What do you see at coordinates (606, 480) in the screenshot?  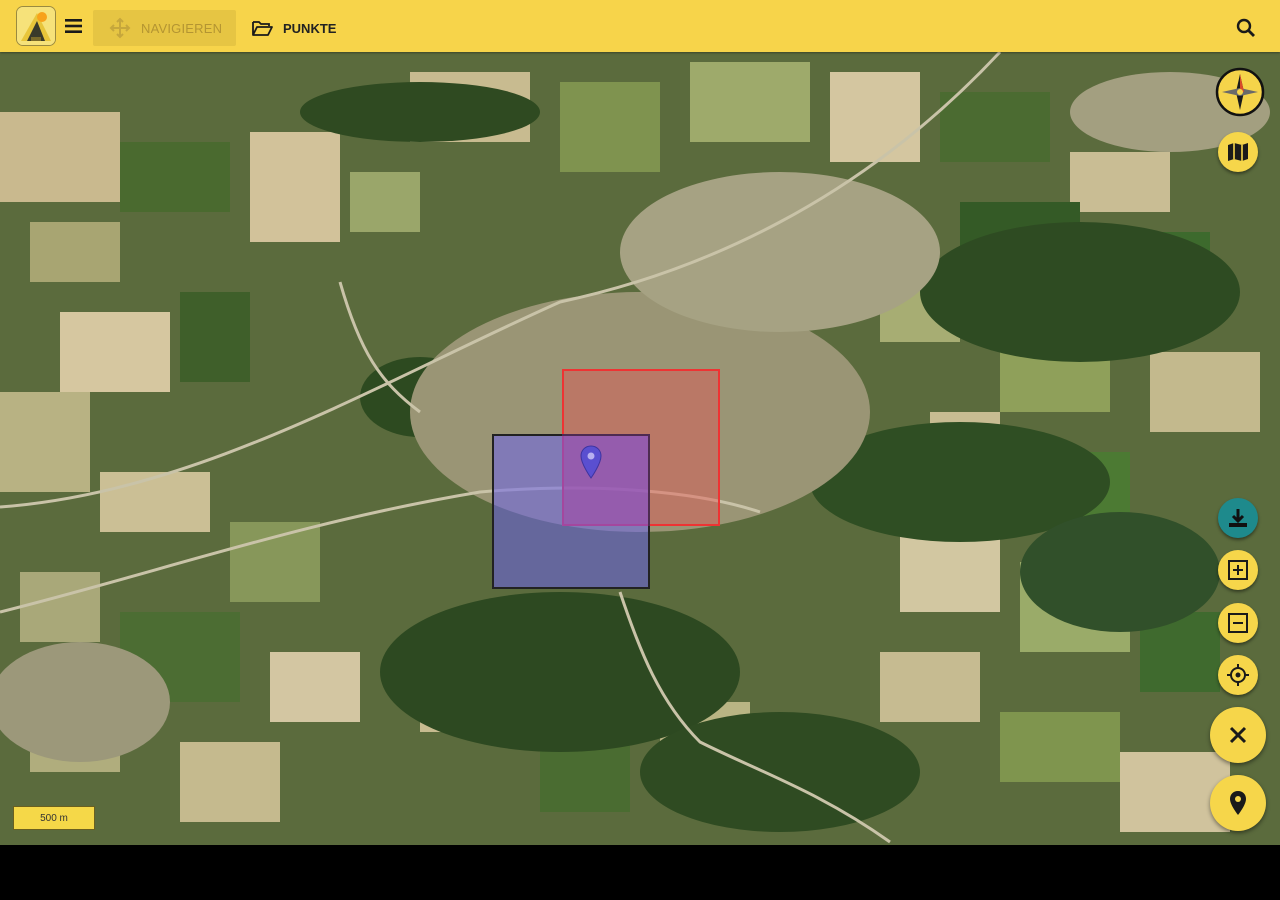 I see `area-overlap` at bounding box center [606, 480].